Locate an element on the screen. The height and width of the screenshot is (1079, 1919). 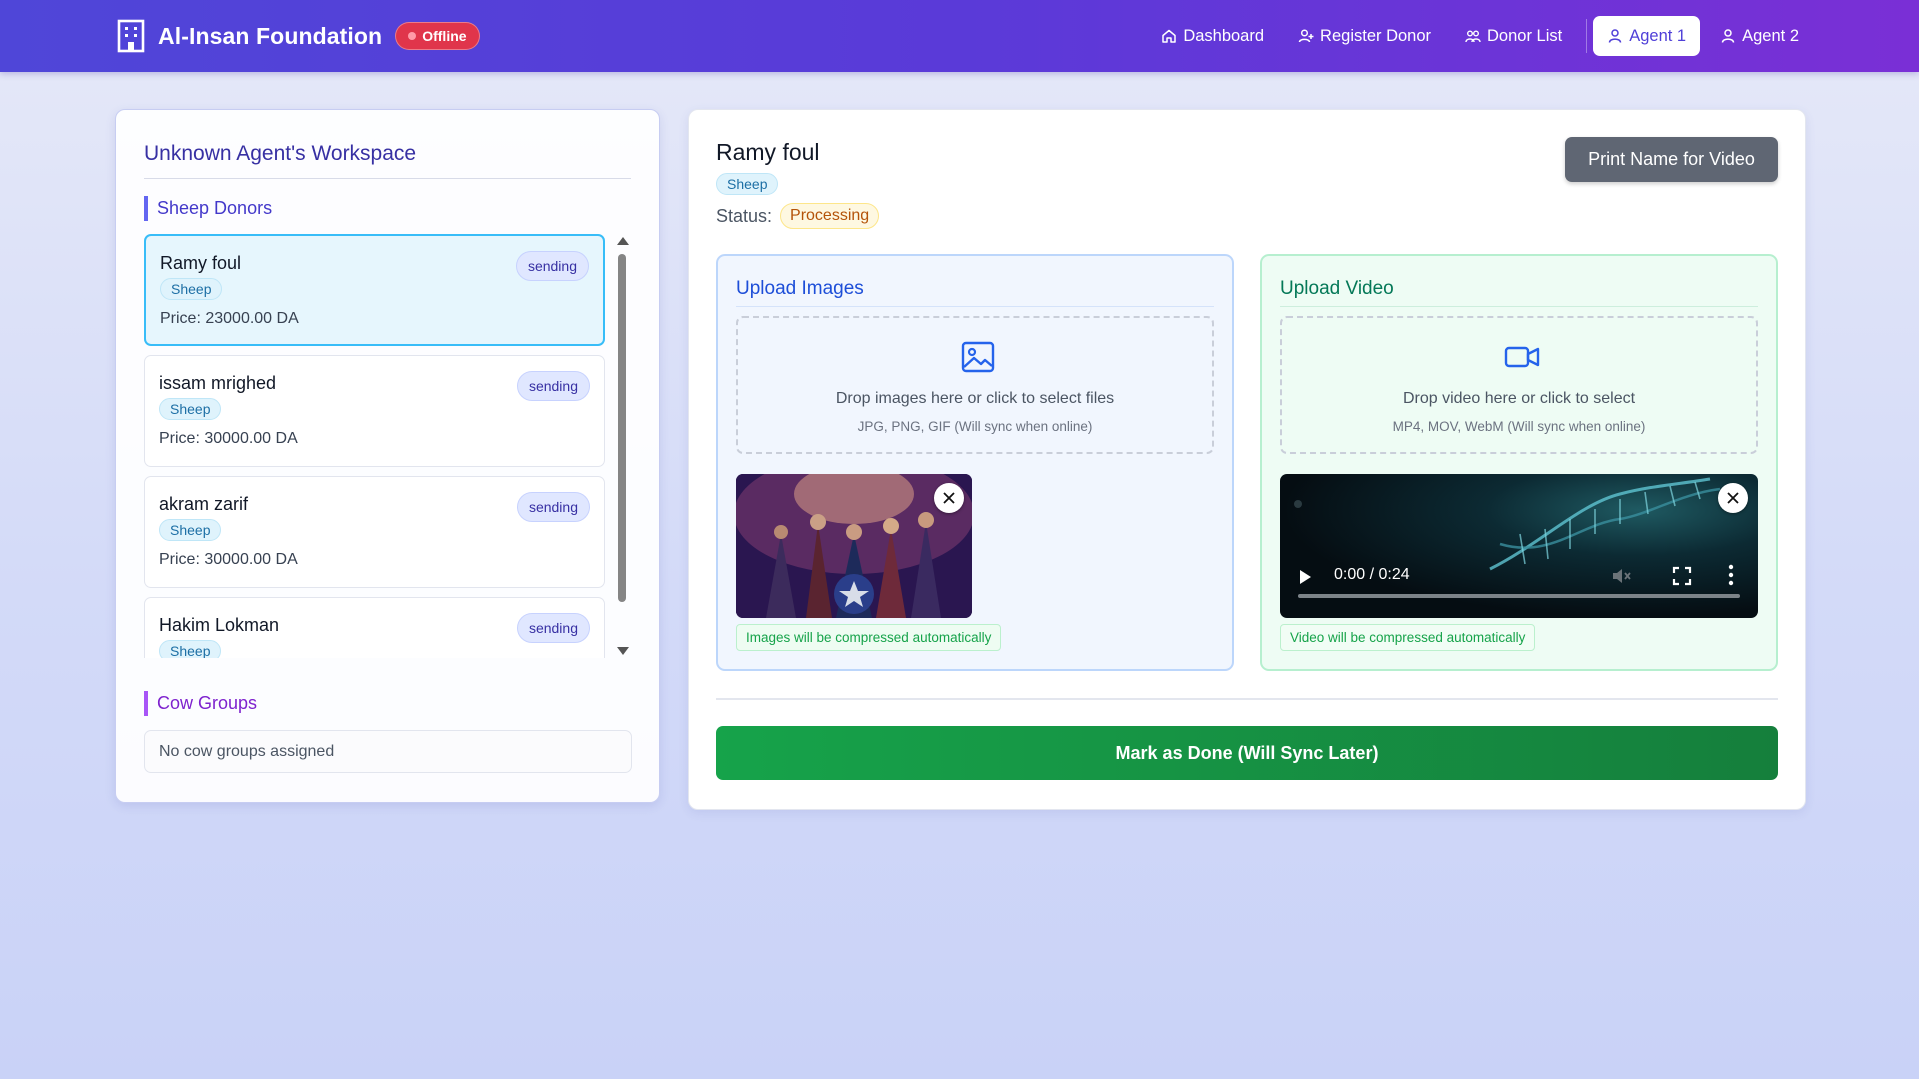
donor-name: Ramy foul is located at coordinates (201, 263).